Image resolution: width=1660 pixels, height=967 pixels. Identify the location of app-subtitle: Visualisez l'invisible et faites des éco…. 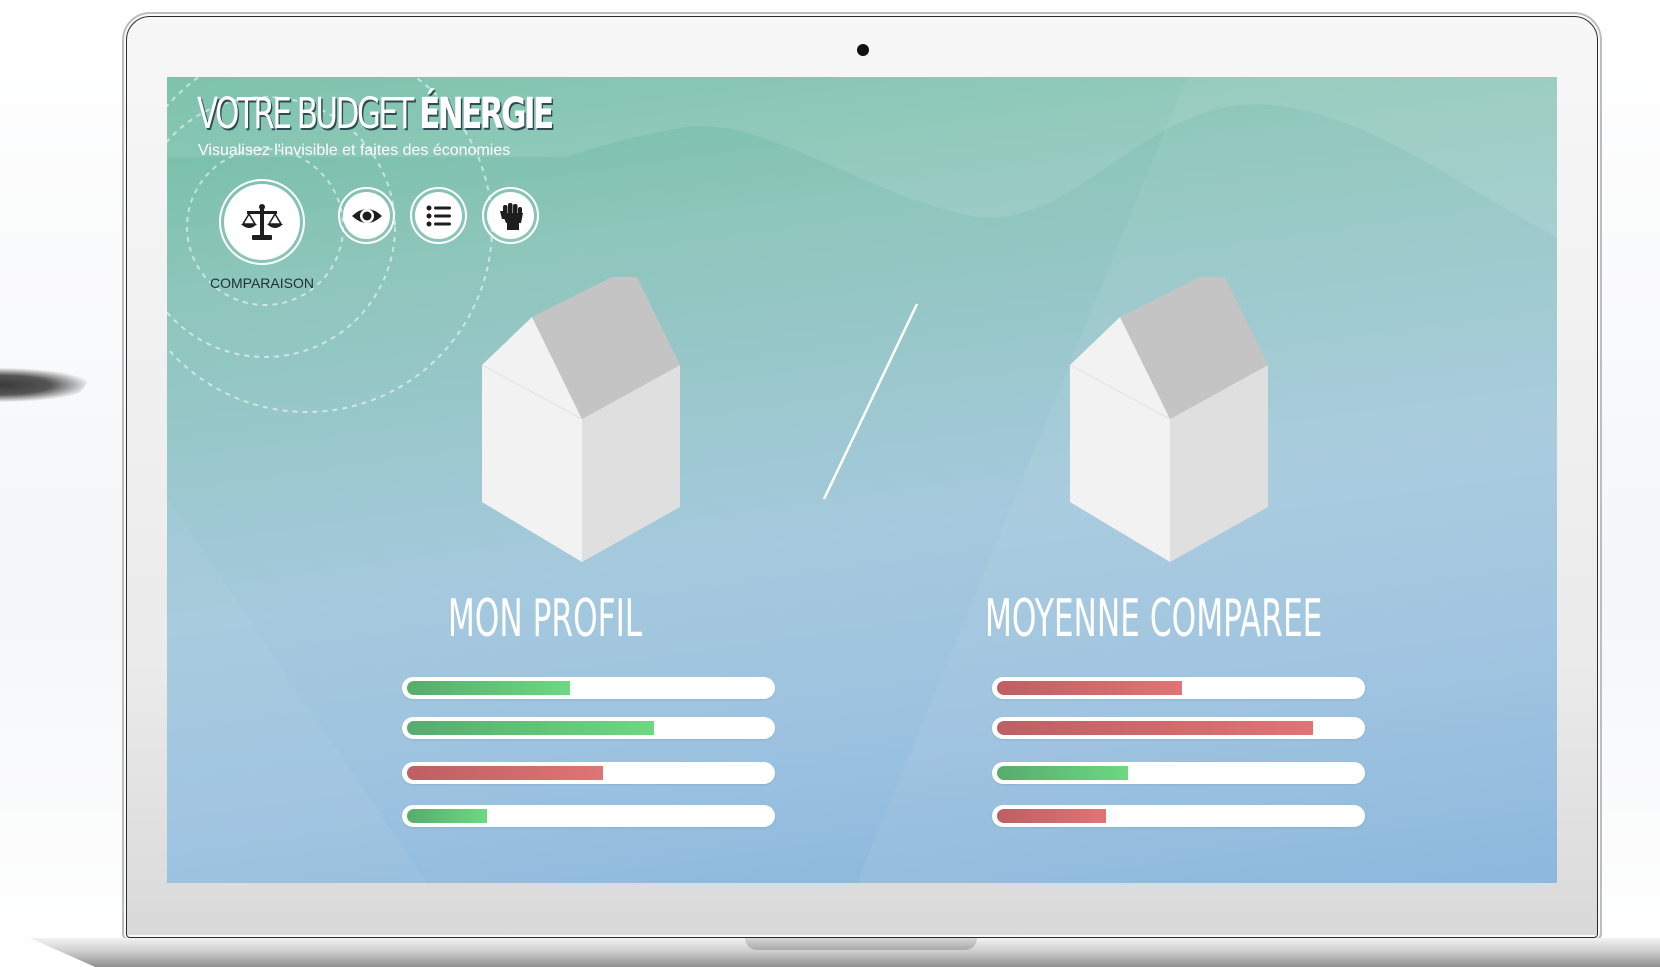
(354, 150).